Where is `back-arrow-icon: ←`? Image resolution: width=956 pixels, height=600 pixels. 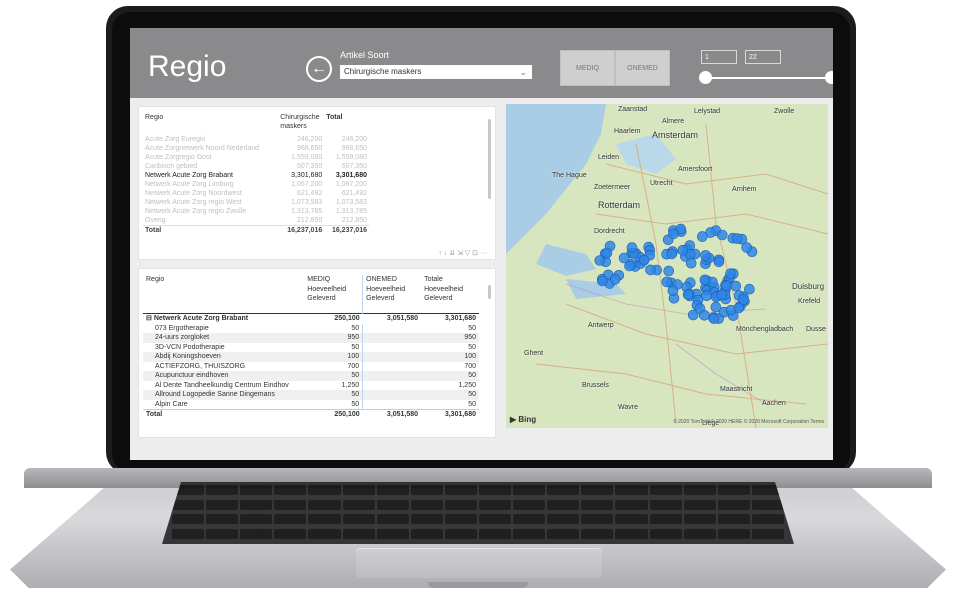
back-arrow-icon: ← is located at coordinates (319, 69).